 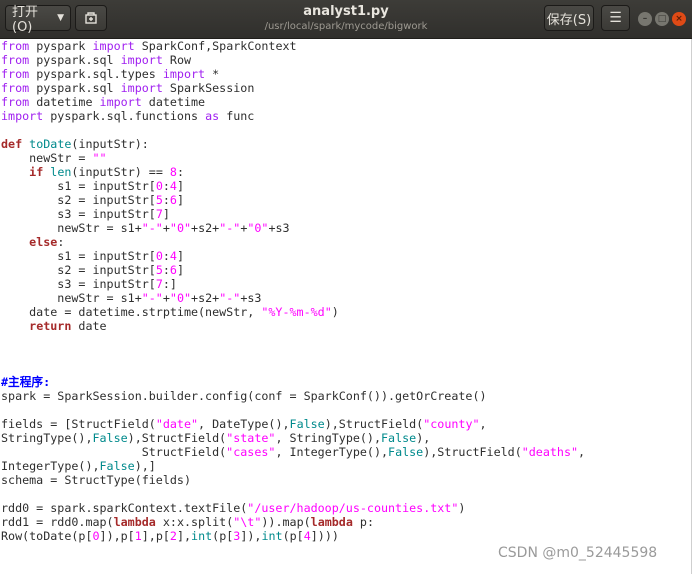 What do you see at coordinates (169, 284) in the screenshot?
I see `code-token: :]` at bounding box center [169, 284].